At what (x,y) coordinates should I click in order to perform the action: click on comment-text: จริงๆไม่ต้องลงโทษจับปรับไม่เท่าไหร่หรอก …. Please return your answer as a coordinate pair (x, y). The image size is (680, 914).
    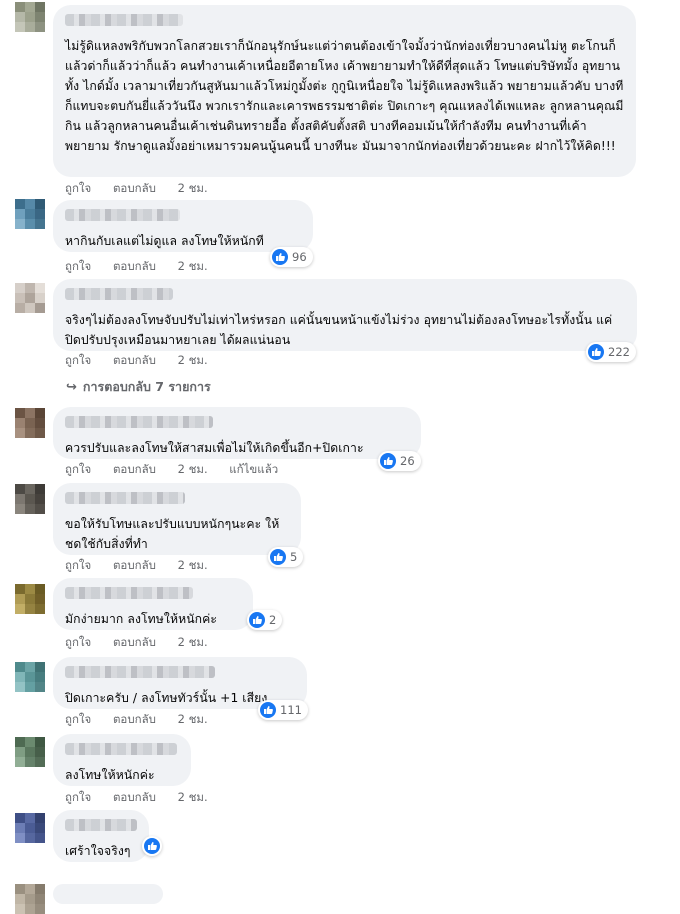
    Looking at the image, I should click on (339, 330).